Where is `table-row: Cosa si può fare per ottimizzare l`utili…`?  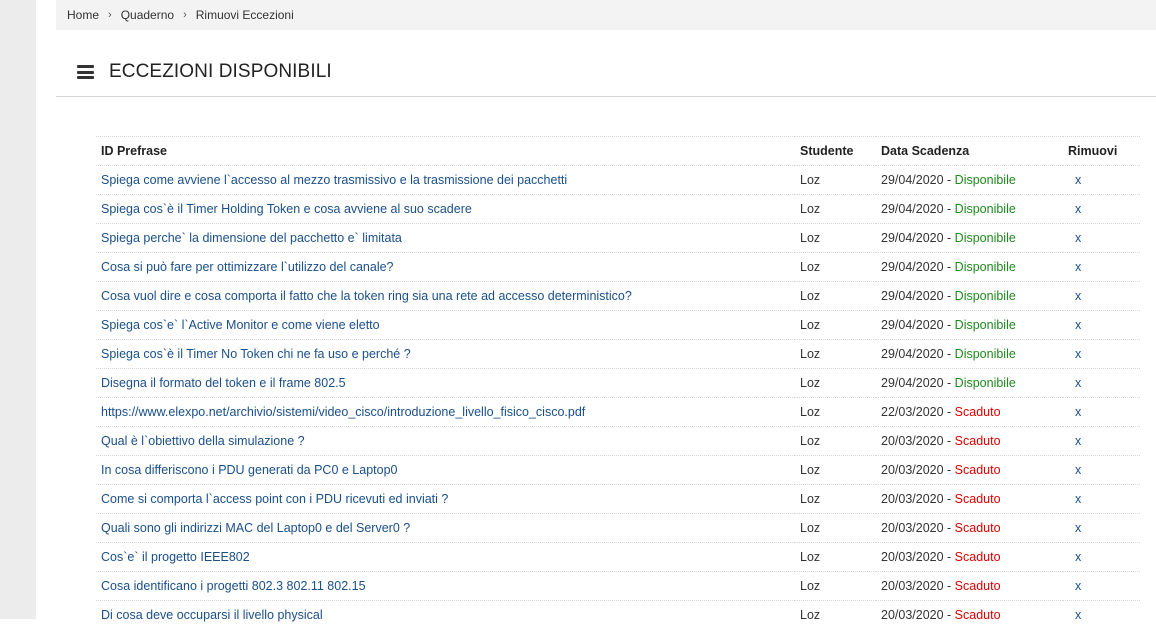 table-row: Cosa si può fare per ottimizzare l`utili… is located at coordinates (618, 267).